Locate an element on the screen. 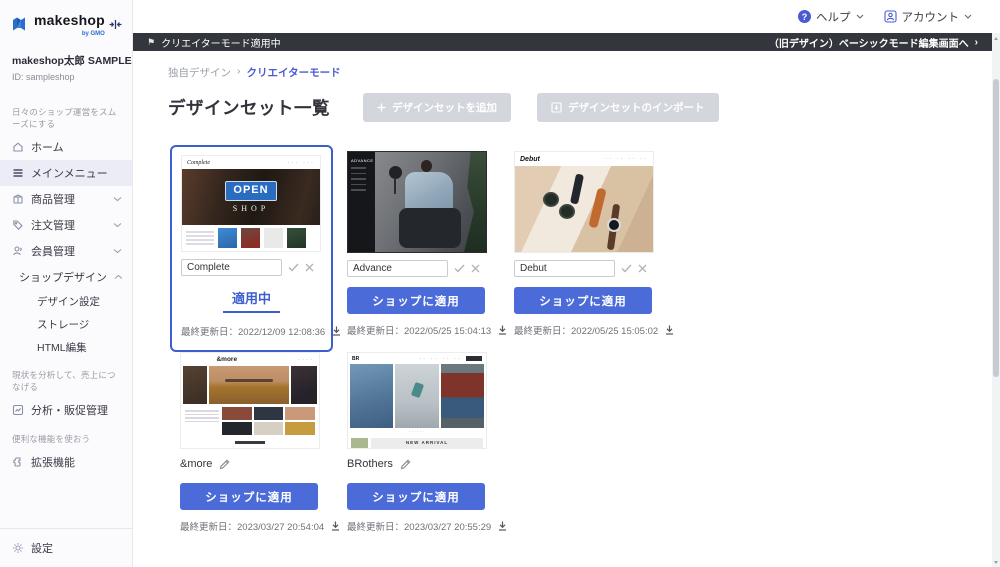 This screenshot has height=567, width=1000. title-row: デザインセット一覧 デザインセットを追加 デザインセットのインポート is located at coordinates (580, 107).